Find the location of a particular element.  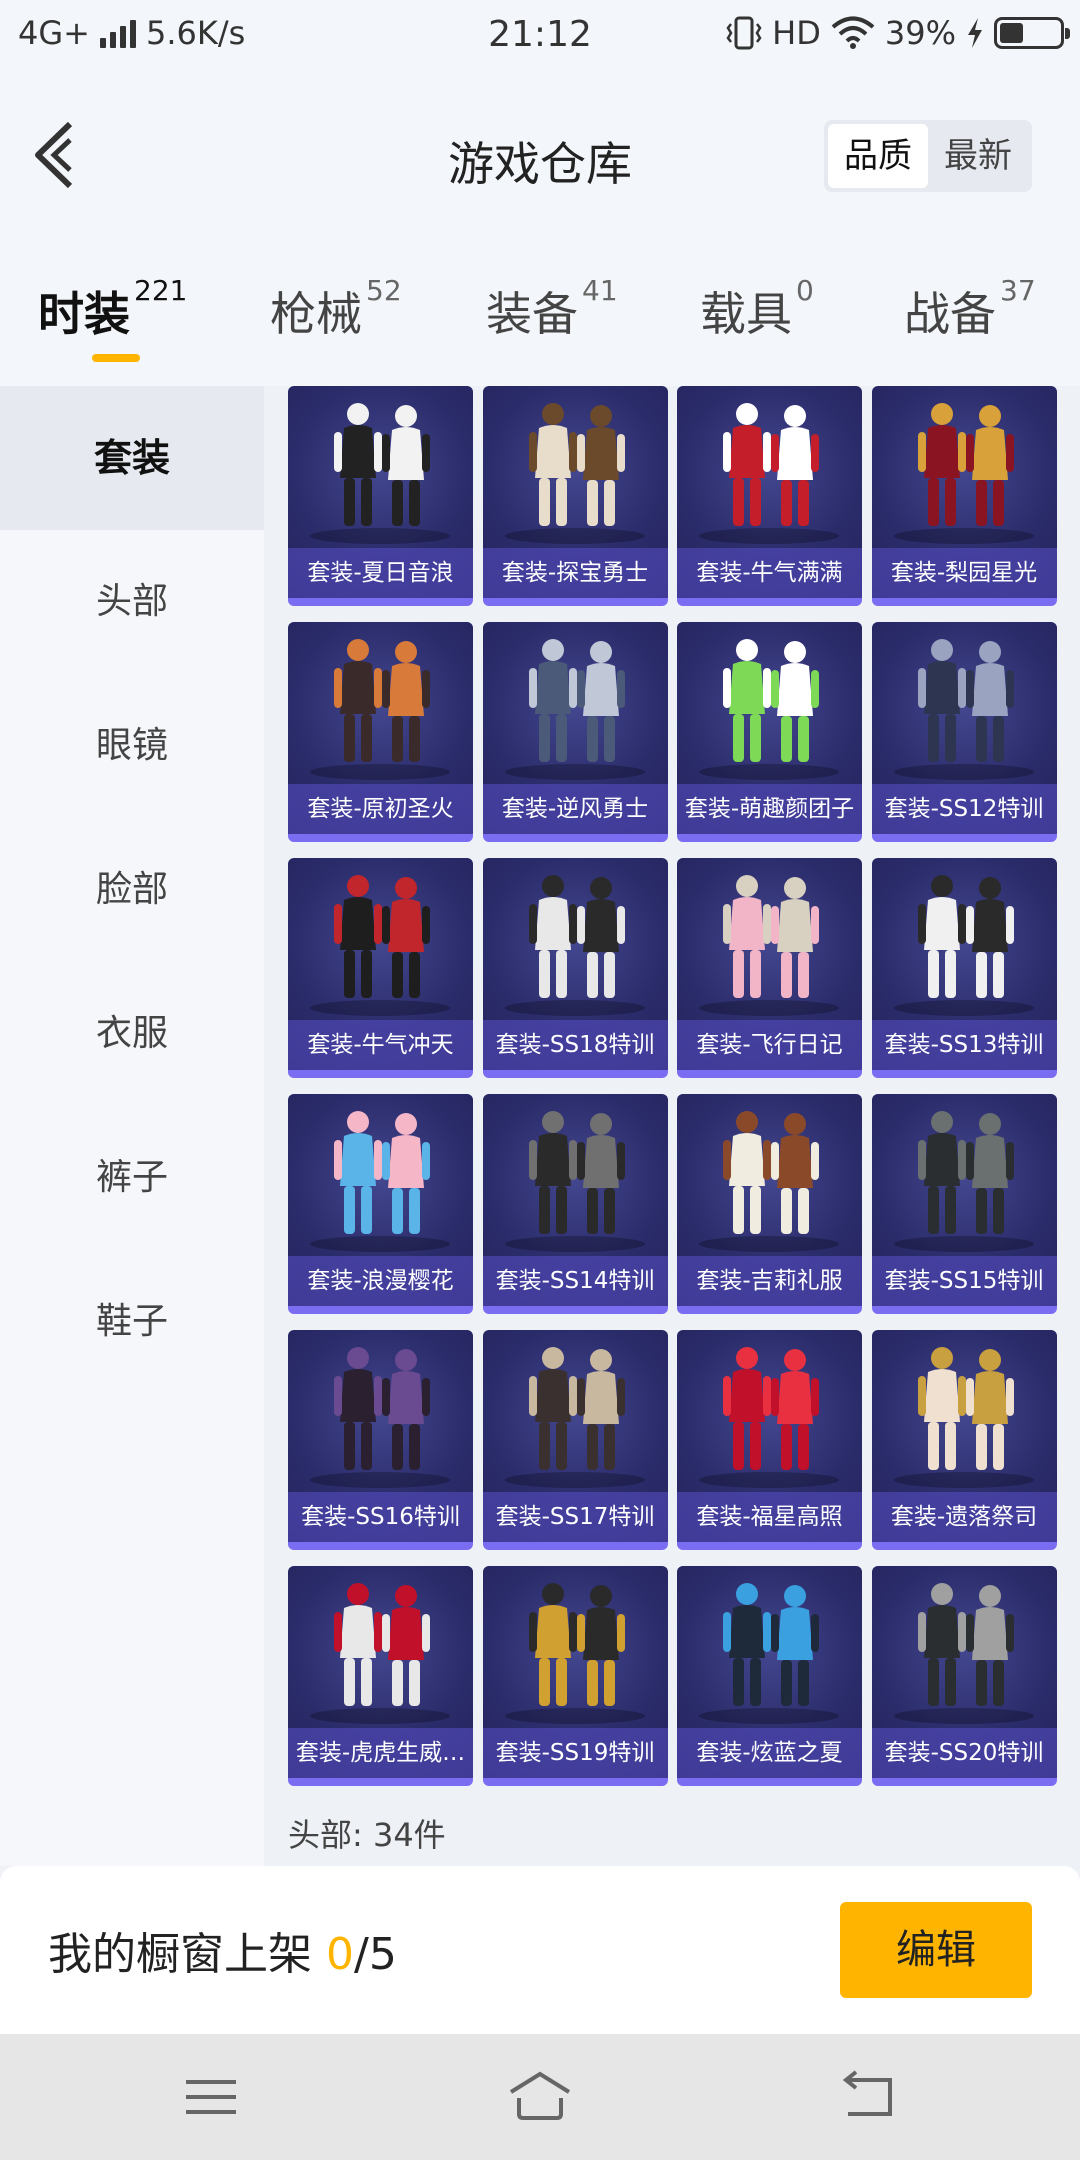

status-bar: 4G+ 5.6K/s 21:12 HD 39% is located at coordinates (540, 40).